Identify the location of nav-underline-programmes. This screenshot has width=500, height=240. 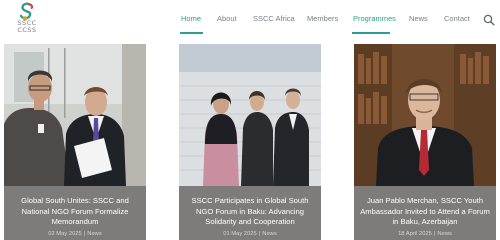
(371, 33).